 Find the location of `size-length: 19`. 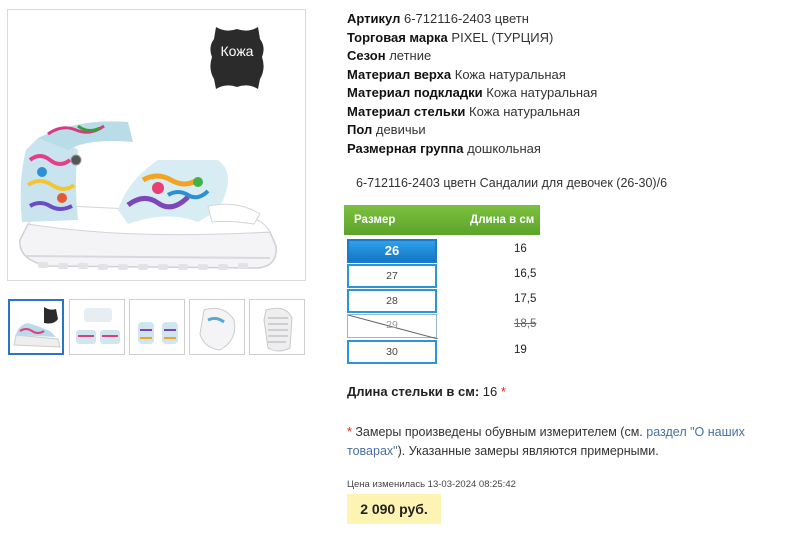

size-length: 19 is located at coordinates (520, 350).